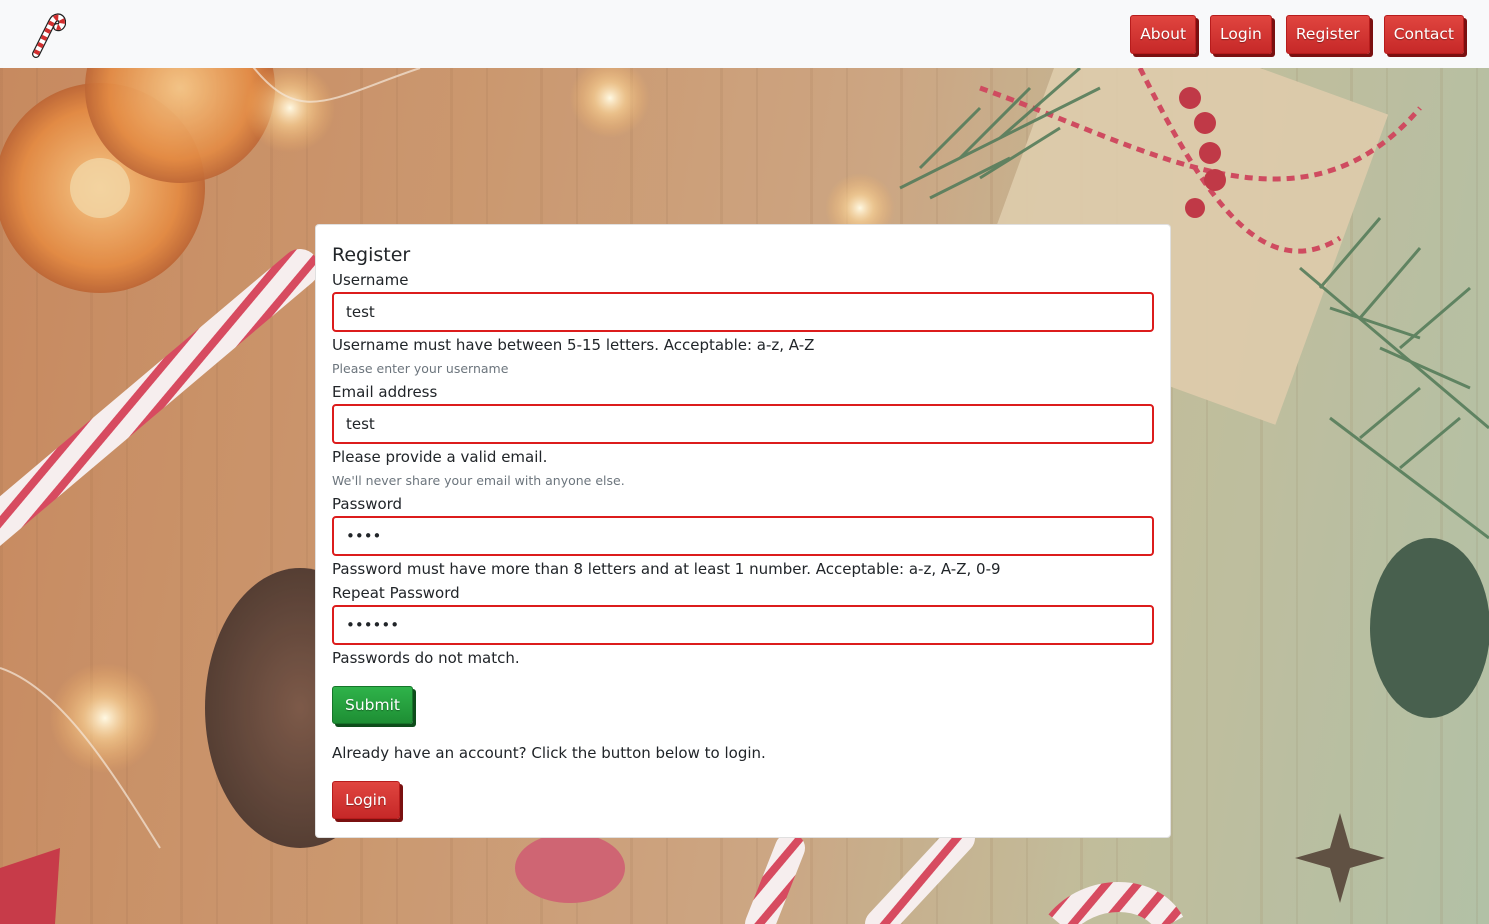 The width and height of the screenshot is (1489, 924). What do you see at coordinates (371, 255) in the screenshot?
I see `form-title: Register` at bounding box center [371, 255].